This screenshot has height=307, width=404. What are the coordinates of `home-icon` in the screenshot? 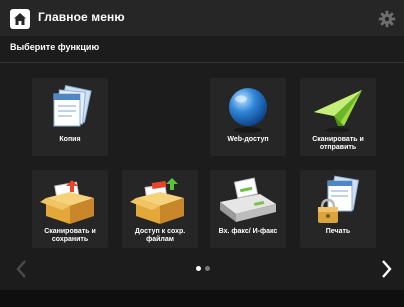 It's located at (20, 19).